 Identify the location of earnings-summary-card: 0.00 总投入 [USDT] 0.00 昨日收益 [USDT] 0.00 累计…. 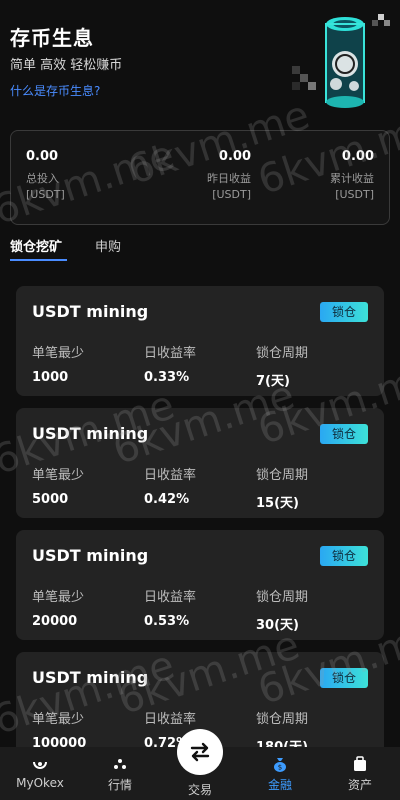
(200, 177).